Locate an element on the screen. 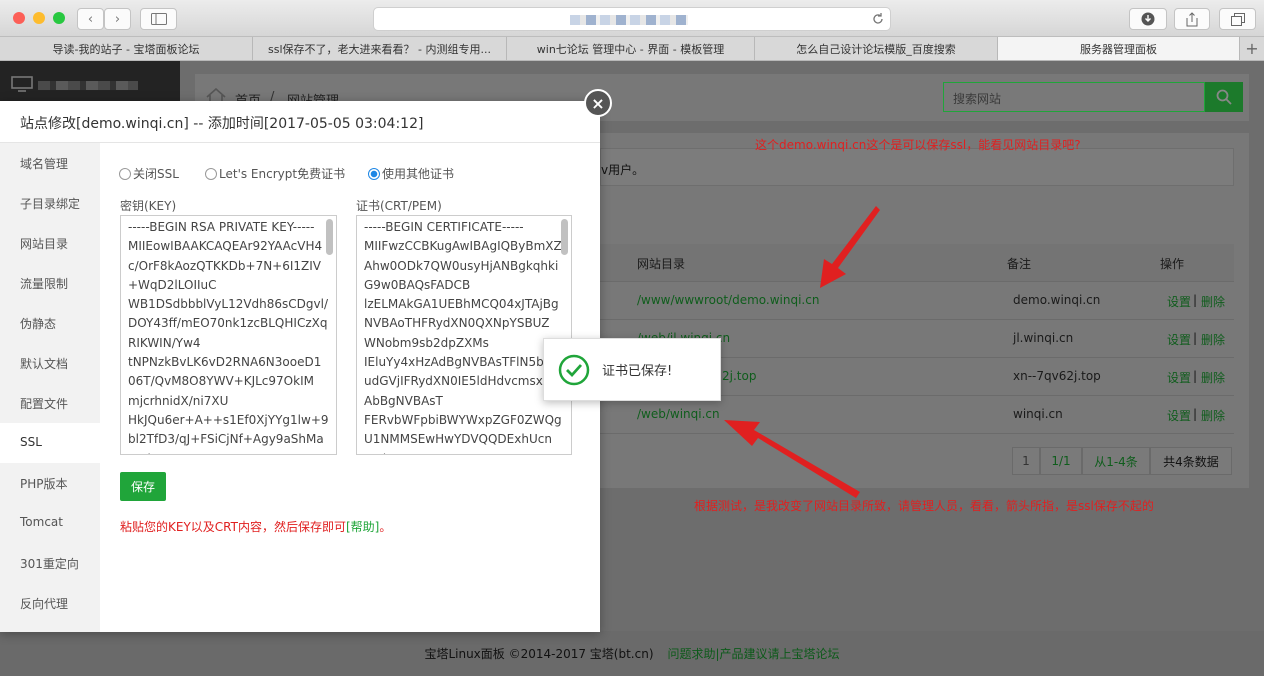 Image resolution: width=1264 pixels, height=676 pixels. monitor-icon is located at coordinates (22, 84).